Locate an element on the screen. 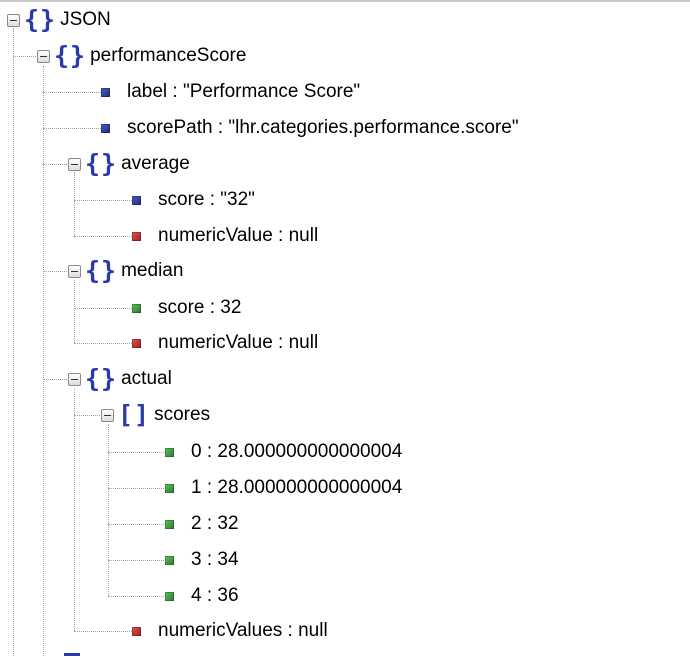  tree-leaf-score: score : "32" is located at coordinates (192, 200).